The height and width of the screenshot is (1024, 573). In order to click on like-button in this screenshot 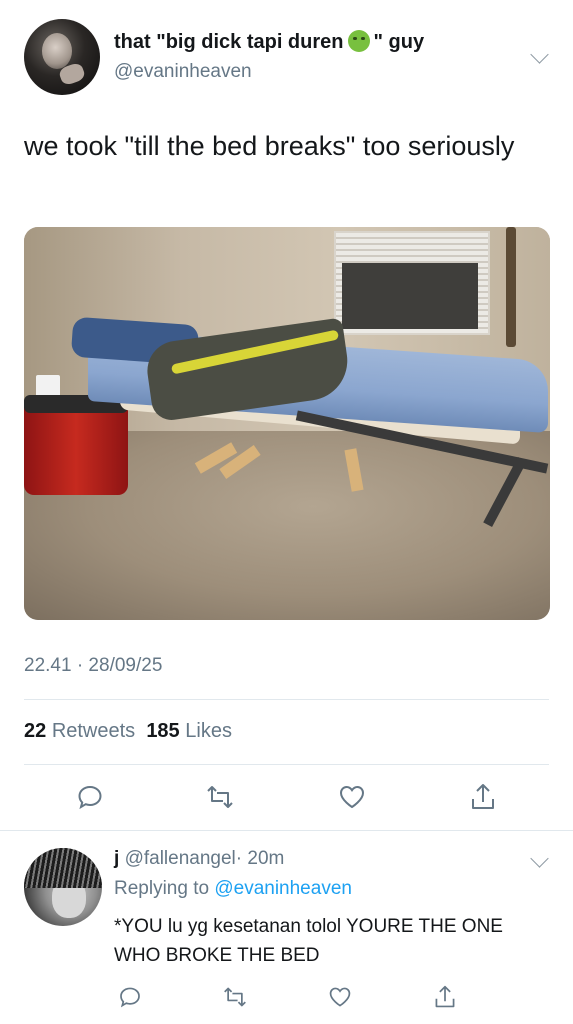, I will do `click(352, 797)`.